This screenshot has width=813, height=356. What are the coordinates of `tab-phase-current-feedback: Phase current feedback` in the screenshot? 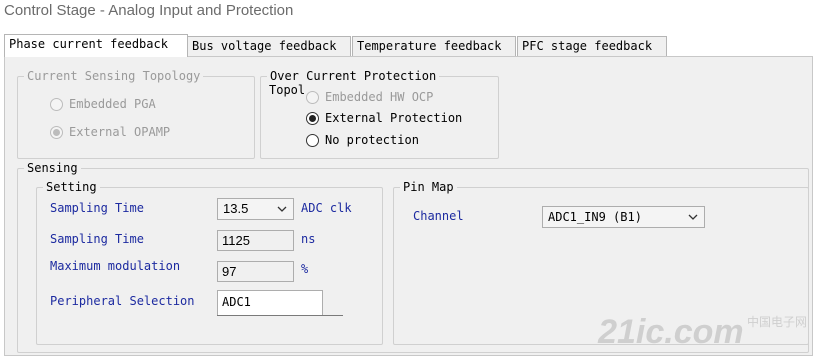 It's located at (96, 45).